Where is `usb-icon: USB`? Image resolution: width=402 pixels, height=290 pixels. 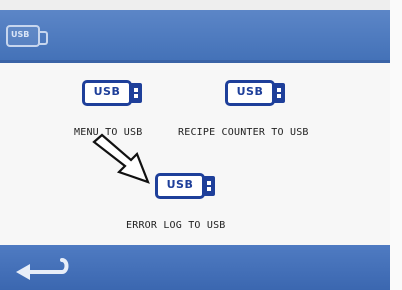 usb-icon: USB is located at coordinates (27, 36).